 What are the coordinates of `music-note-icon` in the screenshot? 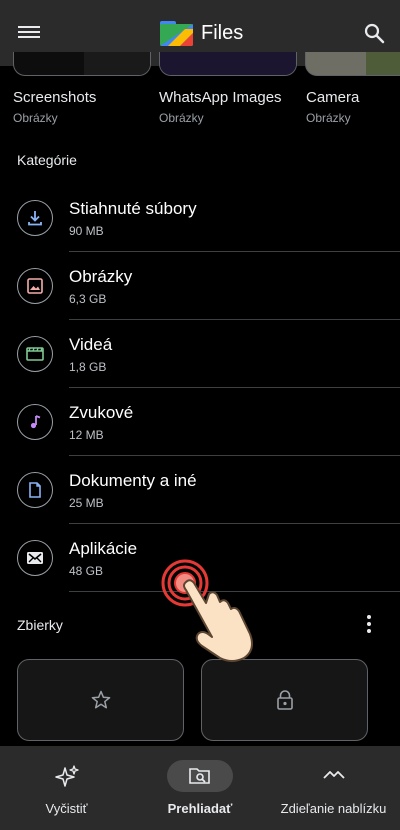 It's located at (35, 422).